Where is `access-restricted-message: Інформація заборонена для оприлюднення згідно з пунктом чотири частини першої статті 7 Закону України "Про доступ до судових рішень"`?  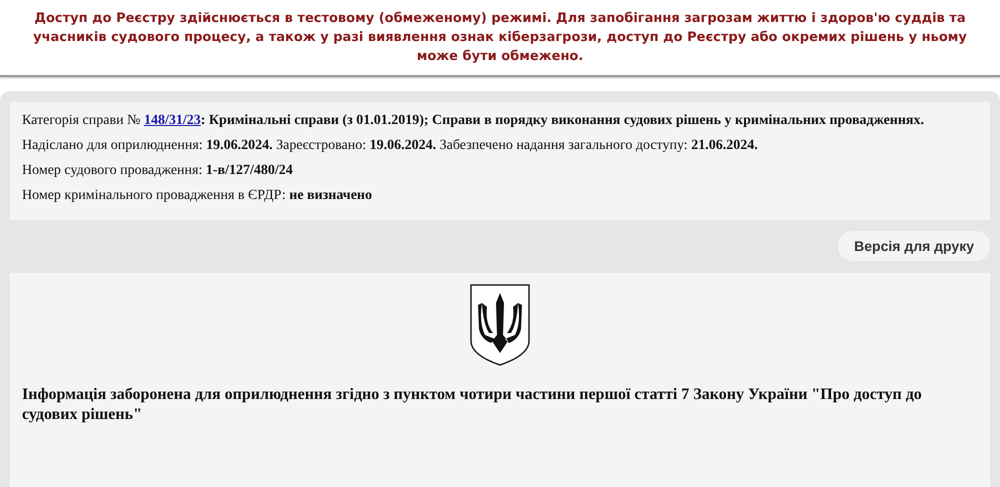 access-restricted-message: Інформація заборонена для оприлюднення згідно з пунктом чотири частини першої статті 7 Закону України "Про доступ до судових рішень" is located at coordinates (472, 405).